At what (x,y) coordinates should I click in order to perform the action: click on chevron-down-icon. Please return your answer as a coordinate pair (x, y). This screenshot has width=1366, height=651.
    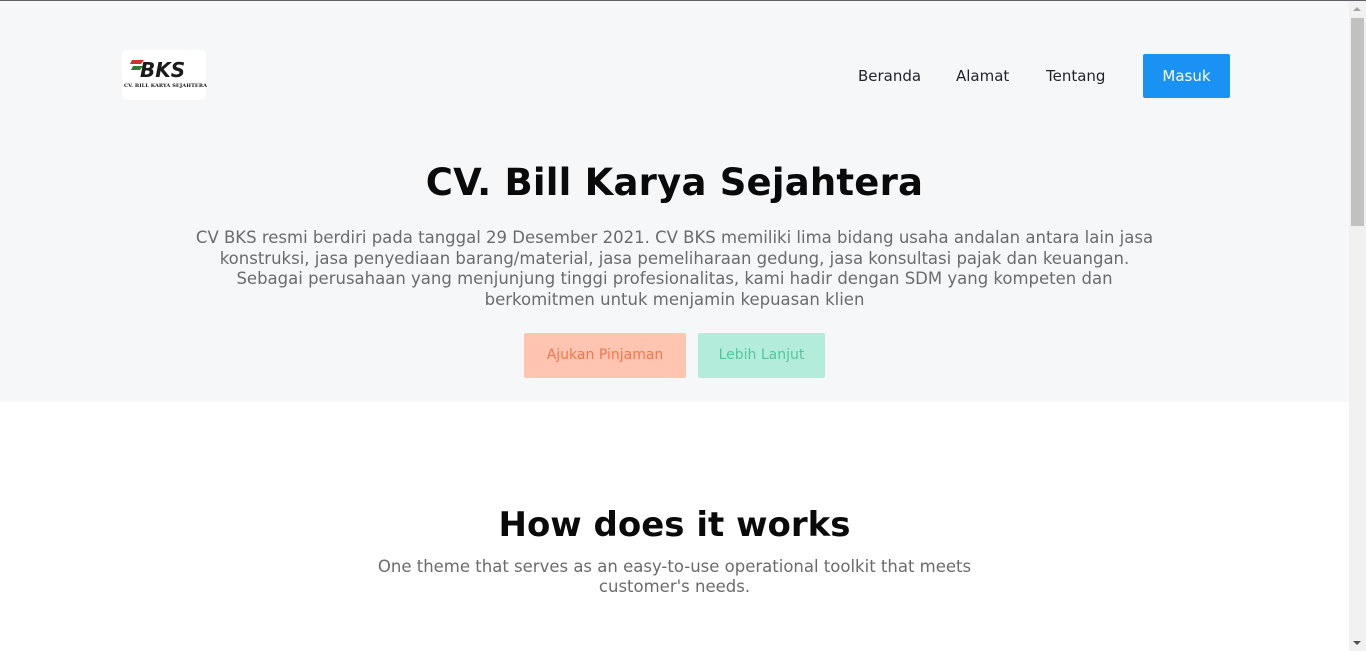
    Looking at the image, I should click on (1357, 642).